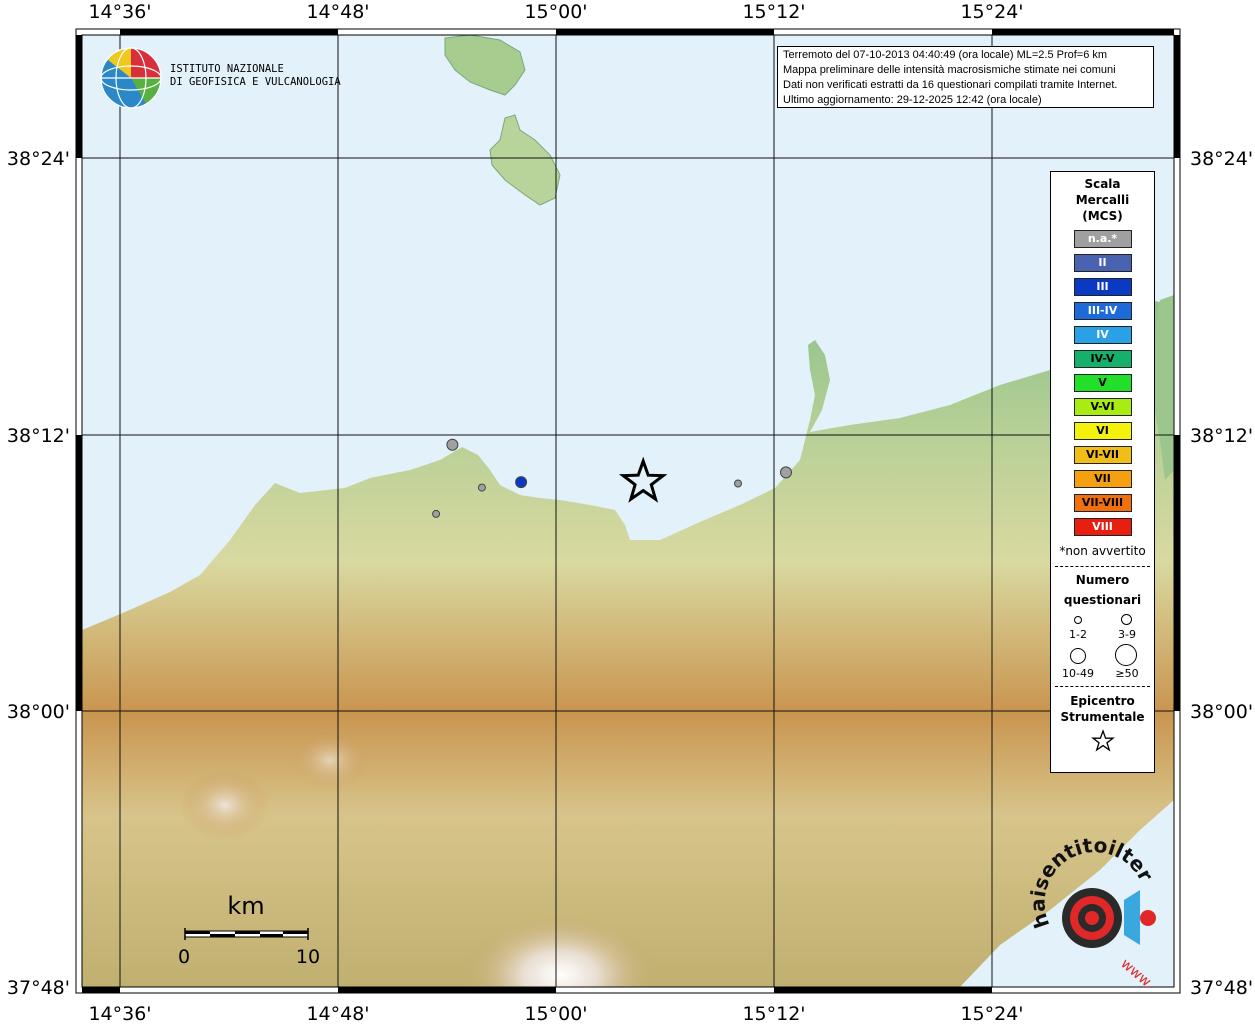 The image size is (1255, 1024). I want to click on scale-bar-start: 0, so click(184, 957).